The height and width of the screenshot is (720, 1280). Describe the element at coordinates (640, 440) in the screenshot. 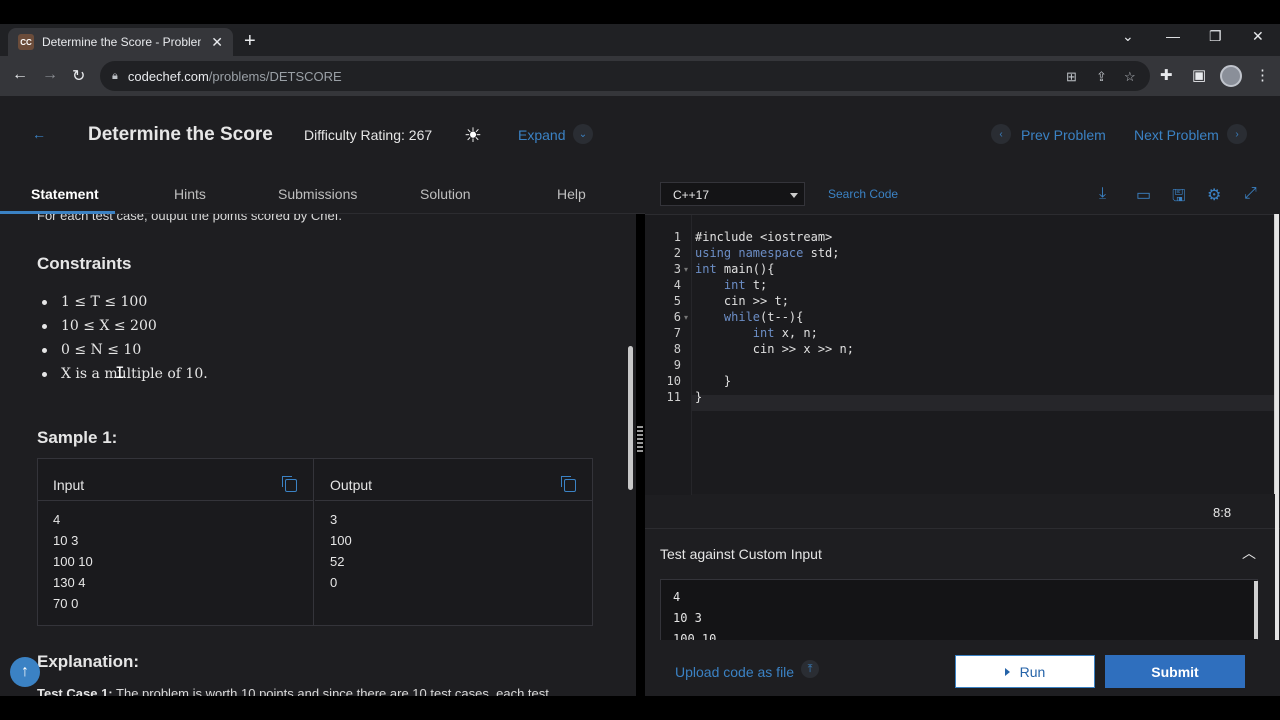

I see `panel-resize-handle` at that location.